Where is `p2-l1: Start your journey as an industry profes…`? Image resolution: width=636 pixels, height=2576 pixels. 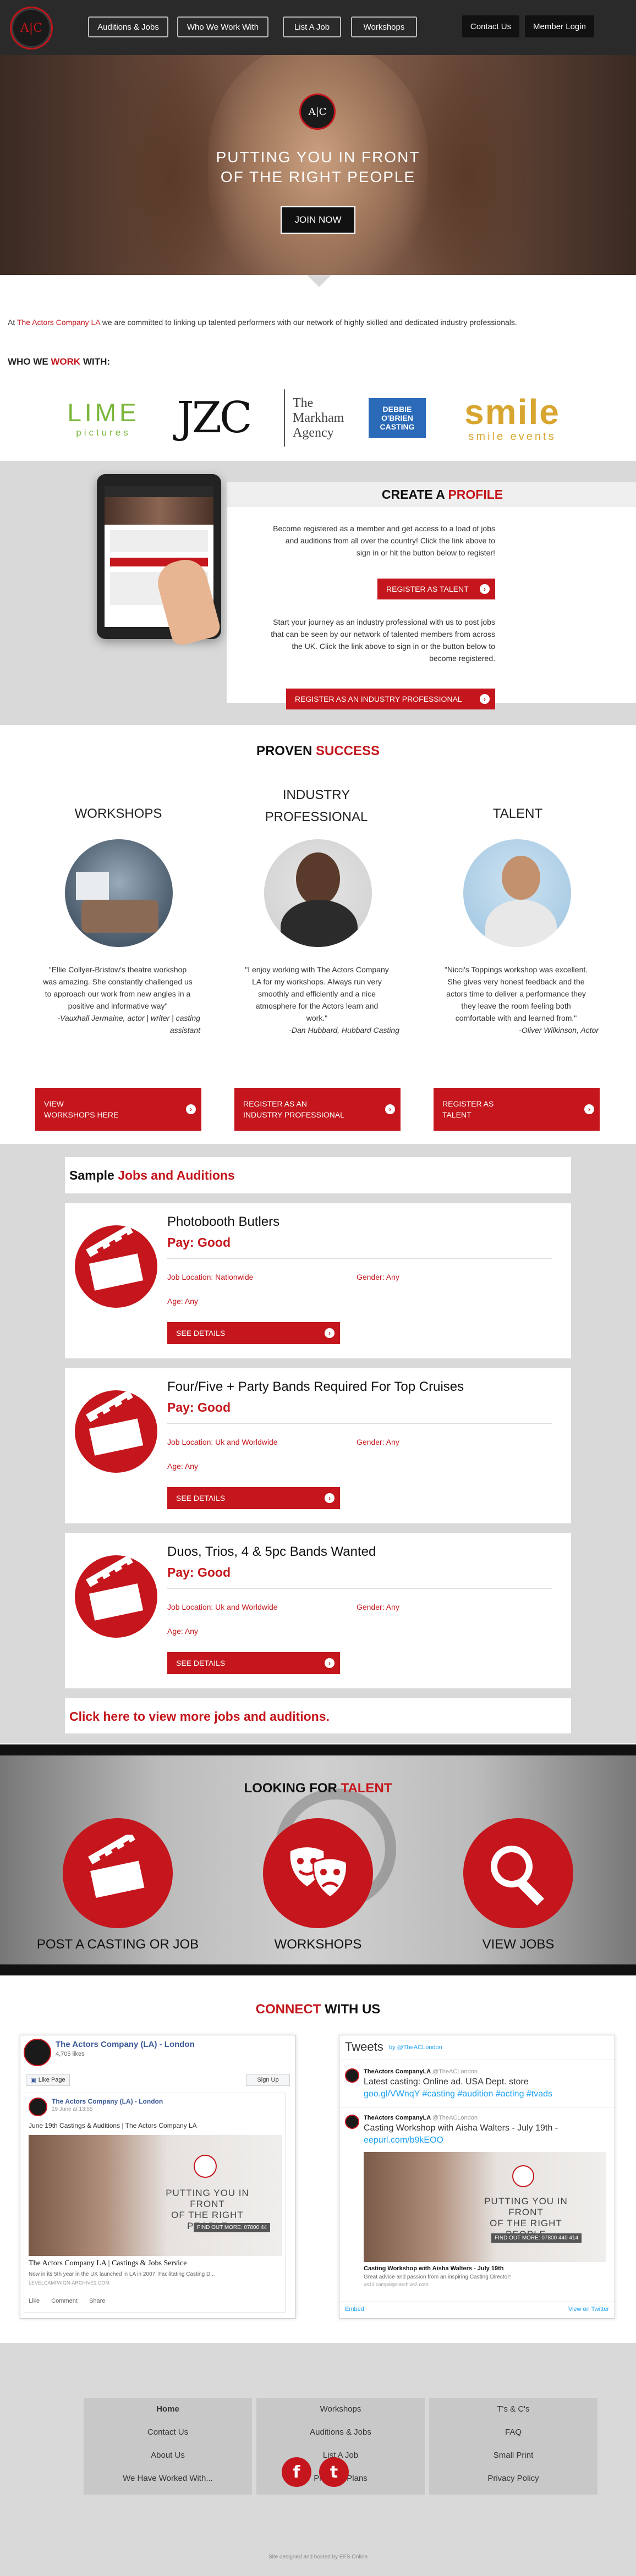
p2-l1: Start your journey as an industry profes… is located at coordinates (384, 622).